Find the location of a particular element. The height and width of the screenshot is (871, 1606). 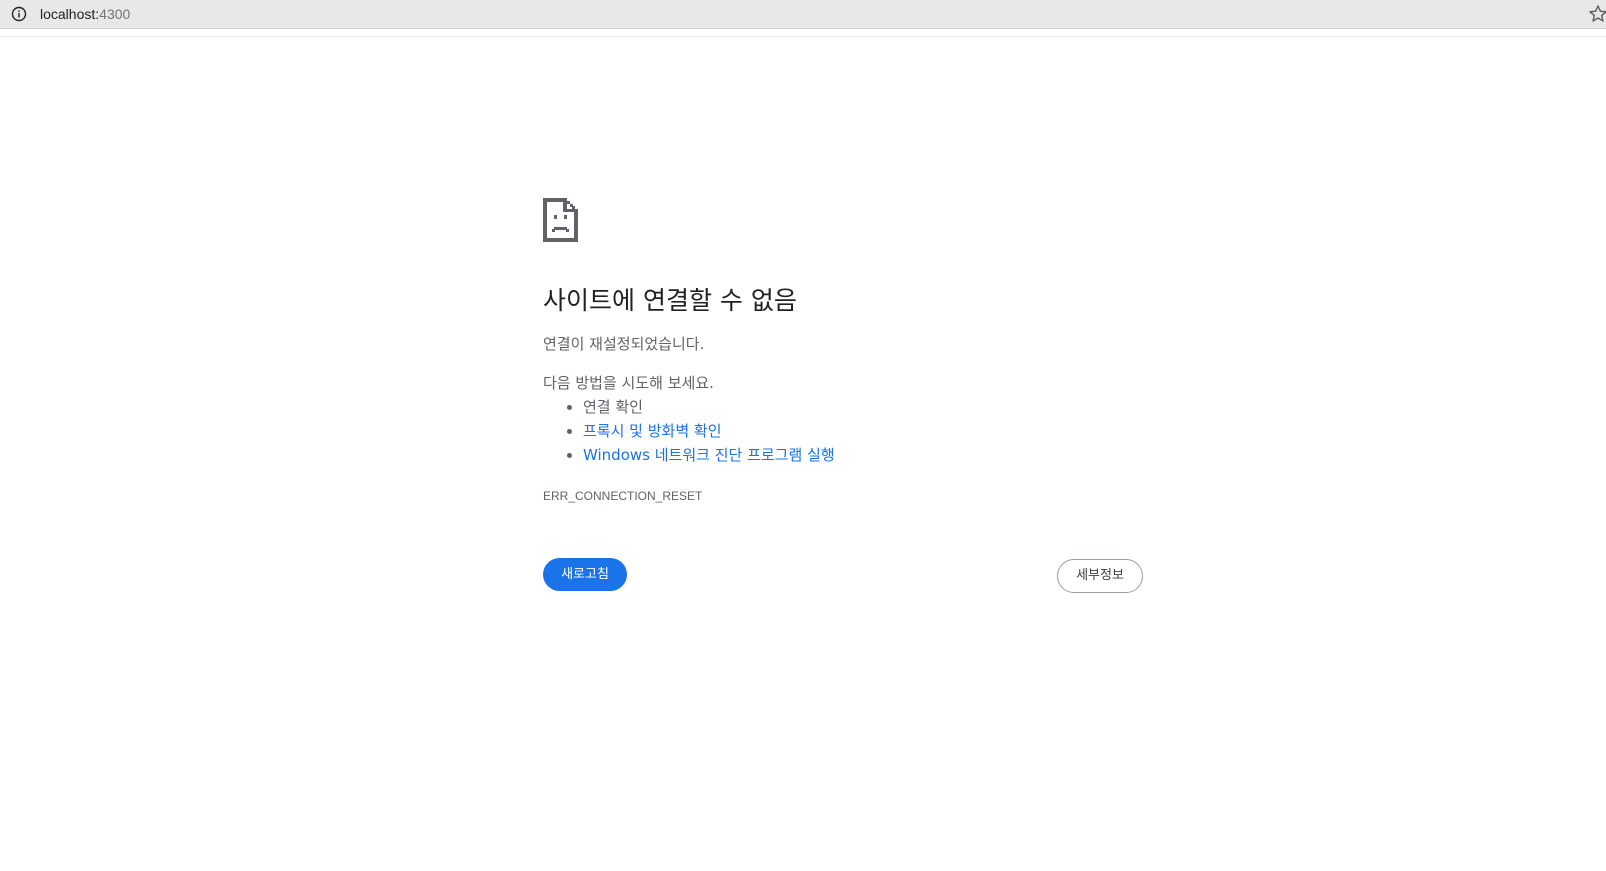

suggestion-check-proxy: 프록시 및 방화벽 확인 is located at coordinates (709, 431).